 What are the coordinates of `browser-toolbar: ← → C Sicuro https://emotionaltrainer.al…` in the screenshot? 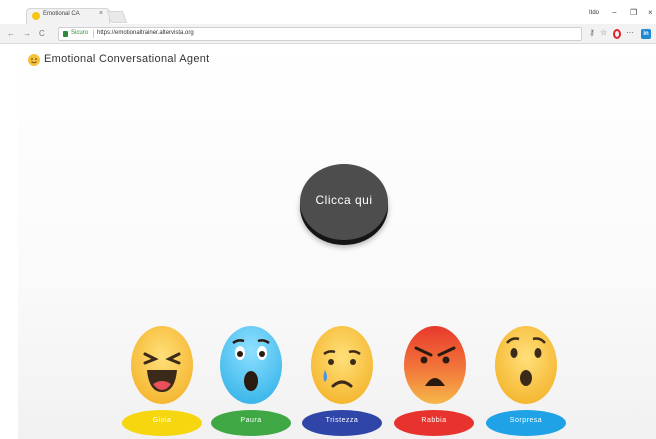 It's located at (328, 34).